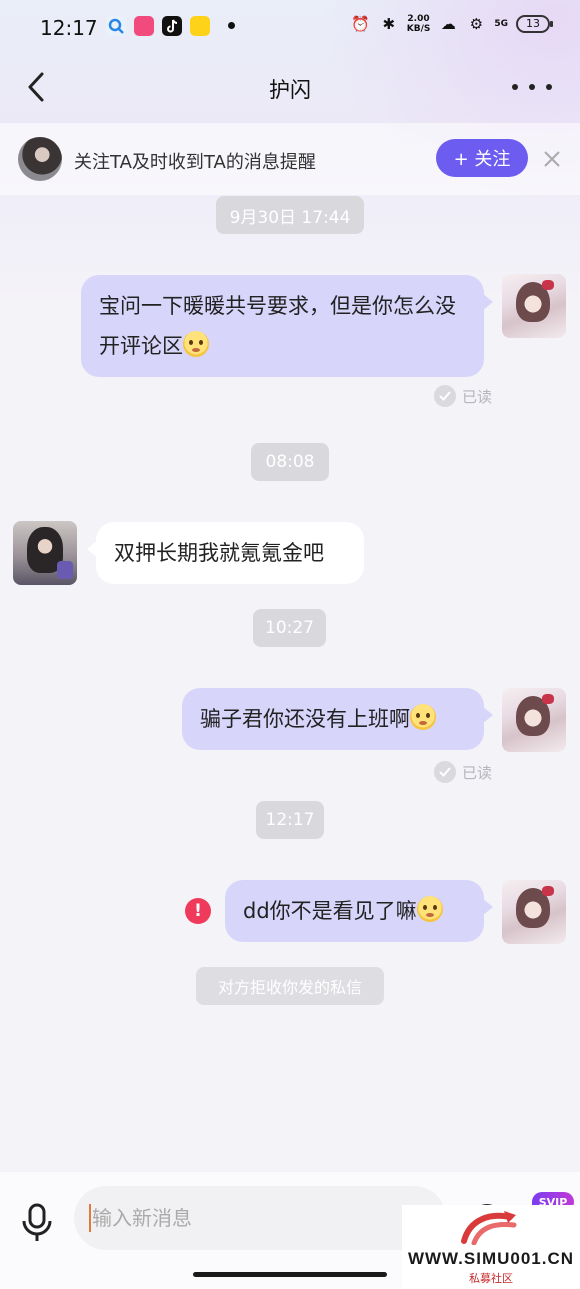  Describe the element at coordinates (389, 24) in the screenshot. I see `bluetooth-icon: ✱` at that location.